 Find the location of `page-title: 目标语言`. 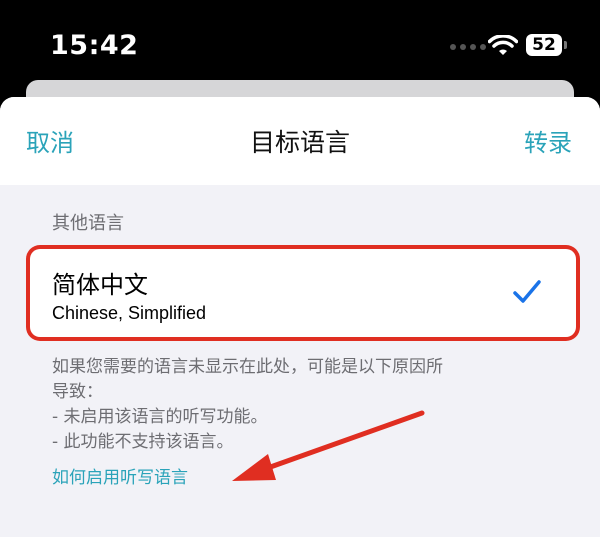

page-title: 目标语言 is located at coordinates (299, 142).